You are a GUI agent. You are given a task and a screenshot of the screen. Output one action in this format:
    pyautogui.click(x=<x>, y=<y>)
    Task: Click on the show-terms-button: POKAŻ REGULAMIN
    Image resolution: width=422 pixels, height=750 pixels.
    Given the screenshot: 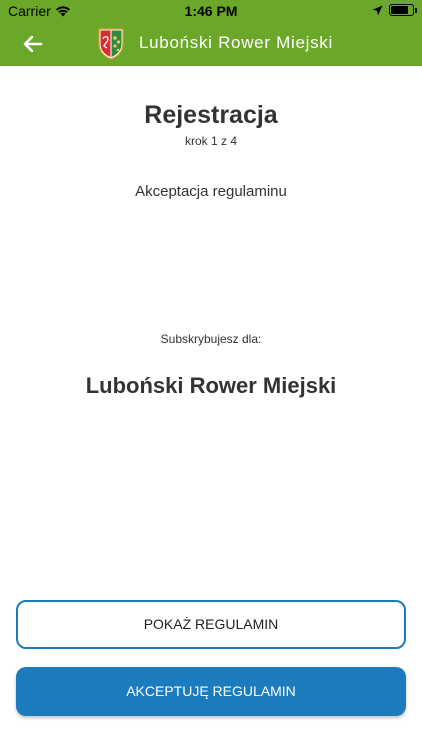 What is the action you would take?
    pyautogui.click(x=211, y=624)
    